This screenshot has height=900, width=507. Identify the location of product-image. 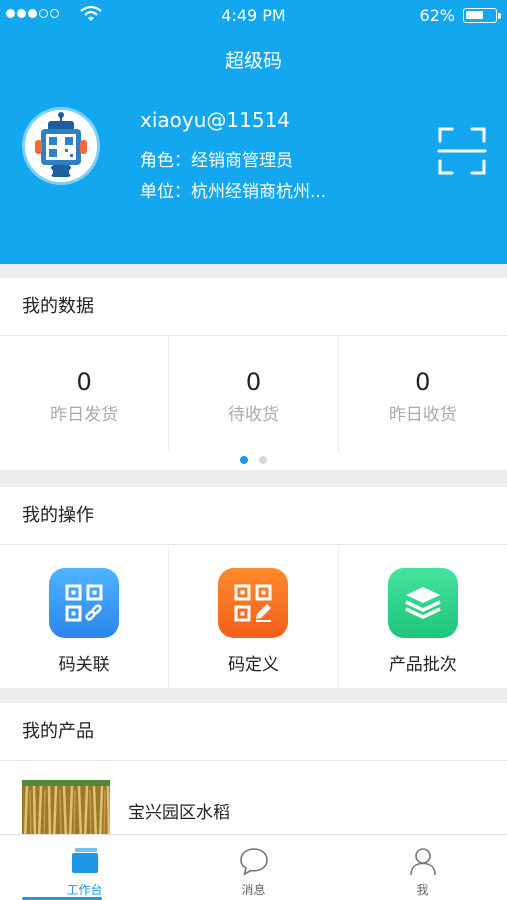
(66, 810).